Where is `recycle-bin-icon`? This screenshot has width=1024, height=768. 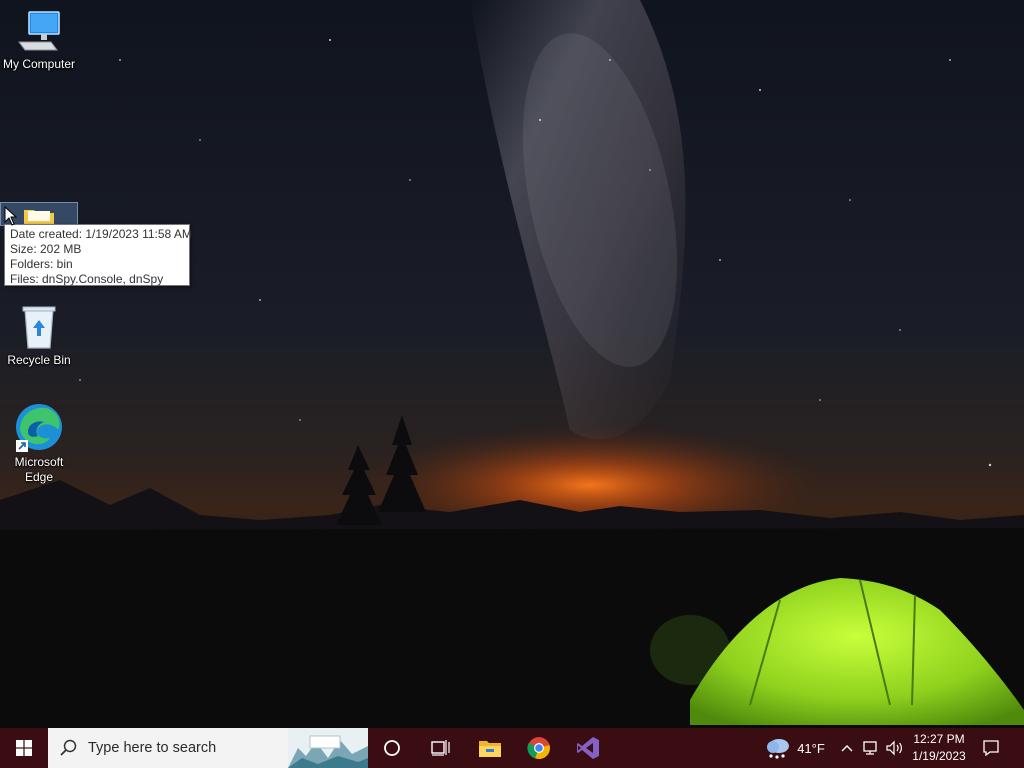 recycle-bin-icon is located at coordinates (39, 327).